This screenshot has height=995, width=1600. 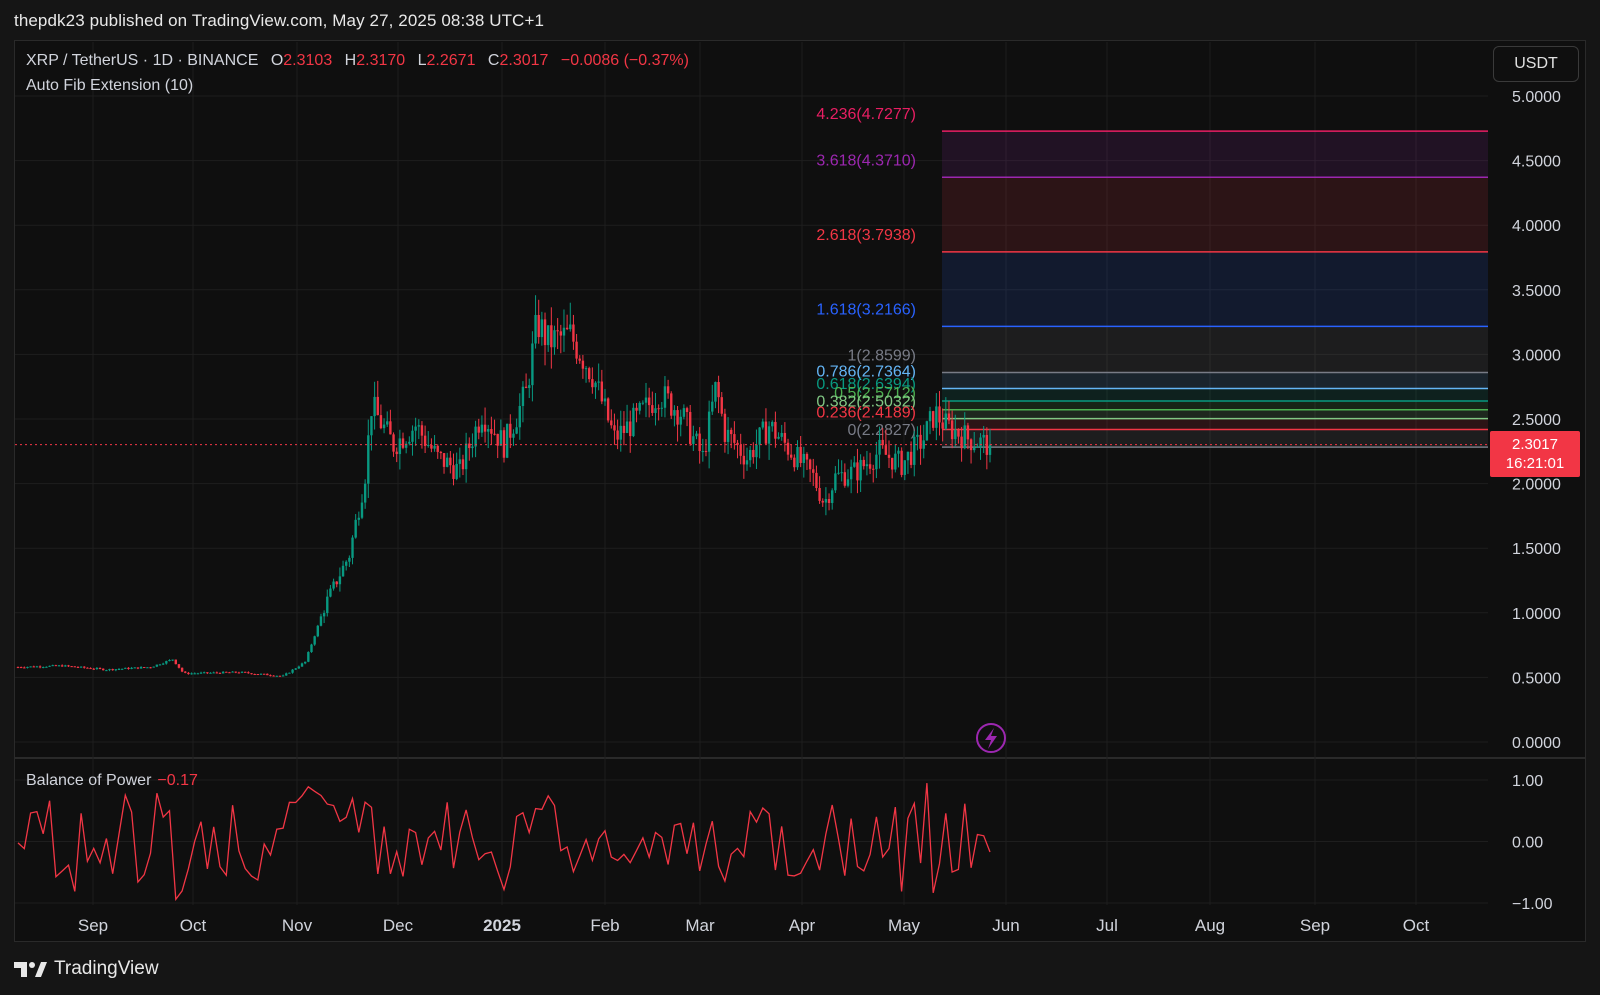 What do you see at coordinates (1527, 781) in the screenshot?
I see `bop-tick-label: 1.00` at bounding box center [1527, 781].